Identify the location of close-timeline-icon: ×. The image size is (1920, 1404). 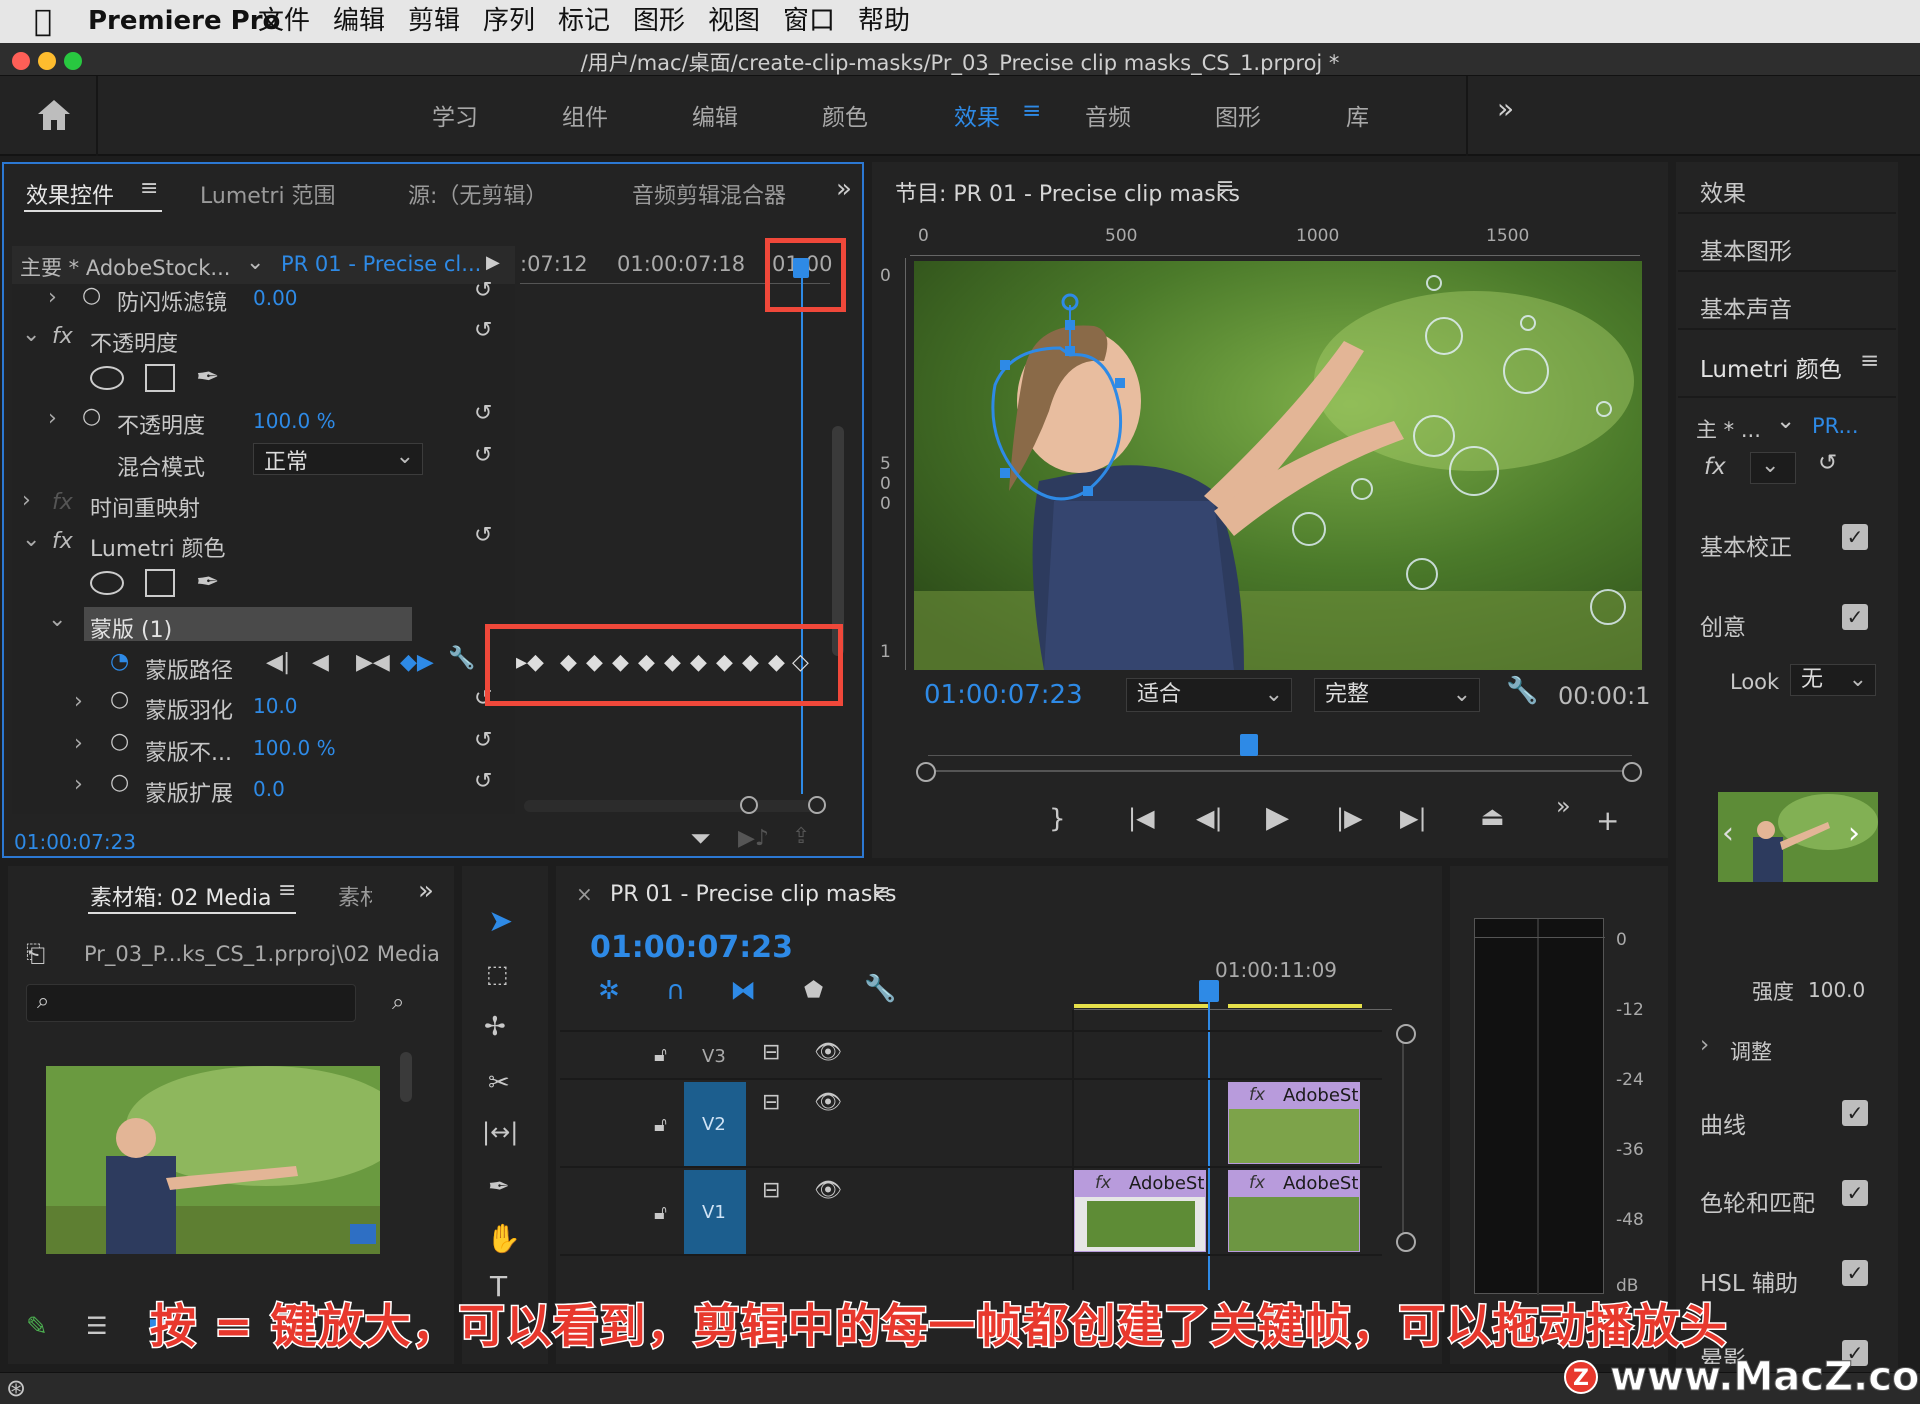
(584, 894).